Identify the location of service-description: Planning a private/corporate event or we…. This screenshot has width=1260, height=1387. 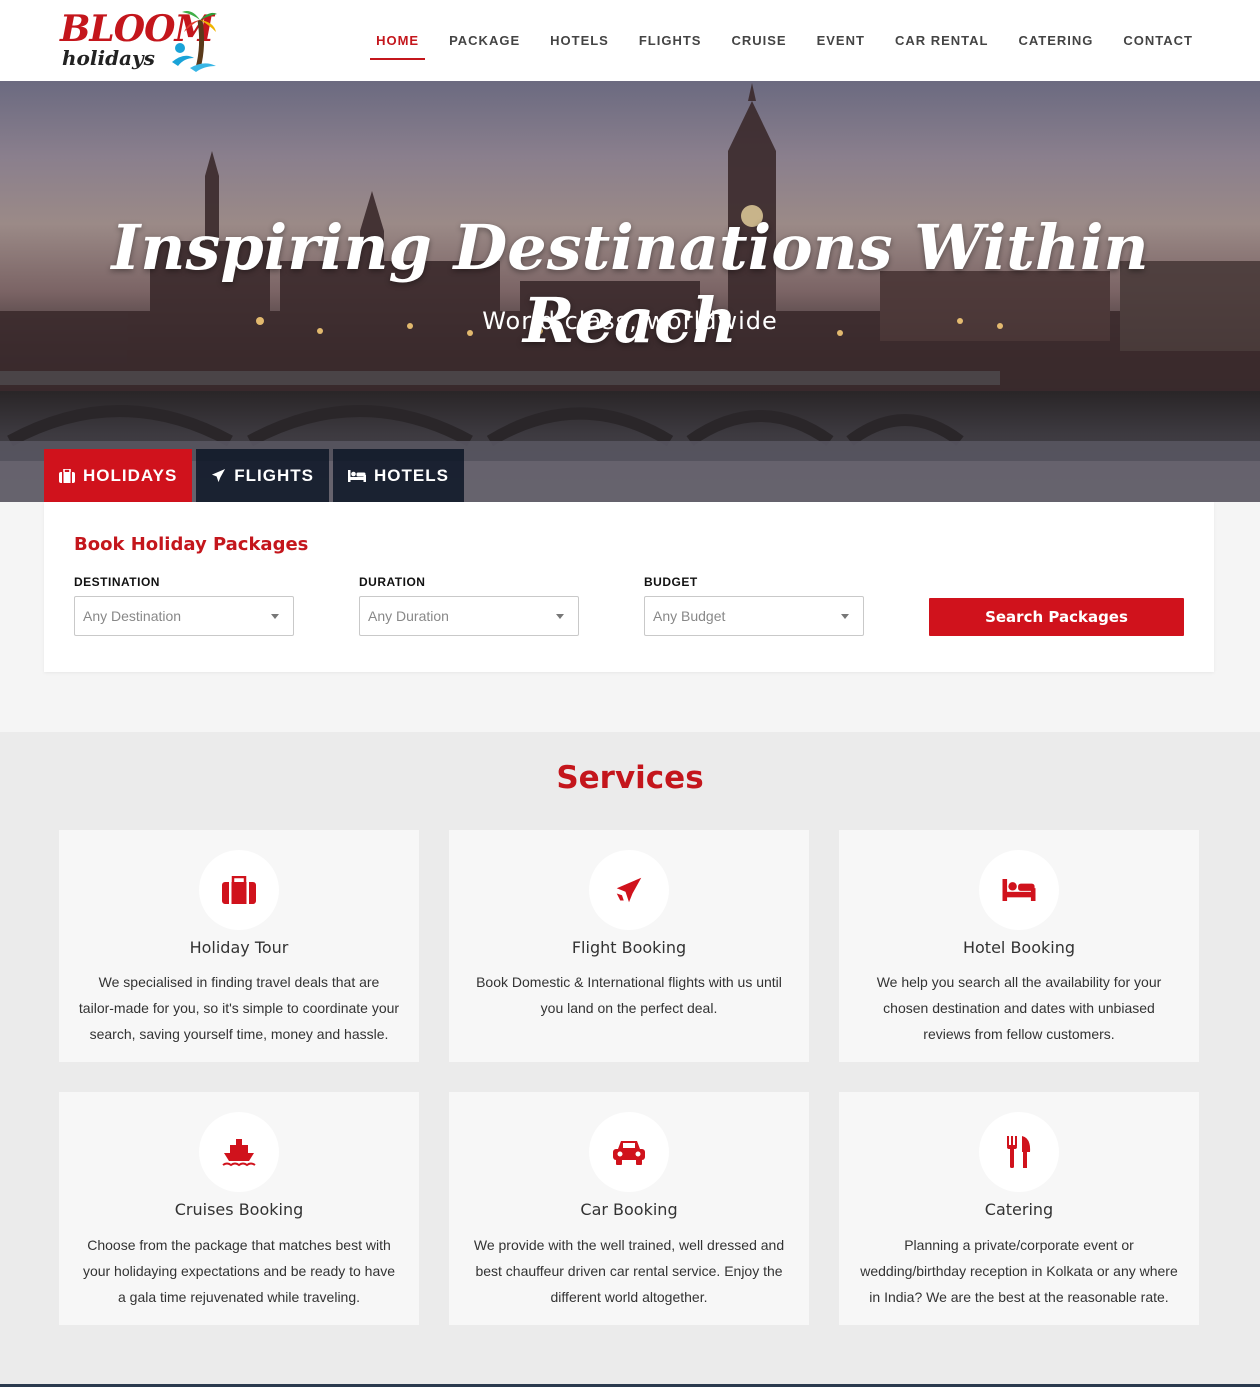
(1019, 1271).